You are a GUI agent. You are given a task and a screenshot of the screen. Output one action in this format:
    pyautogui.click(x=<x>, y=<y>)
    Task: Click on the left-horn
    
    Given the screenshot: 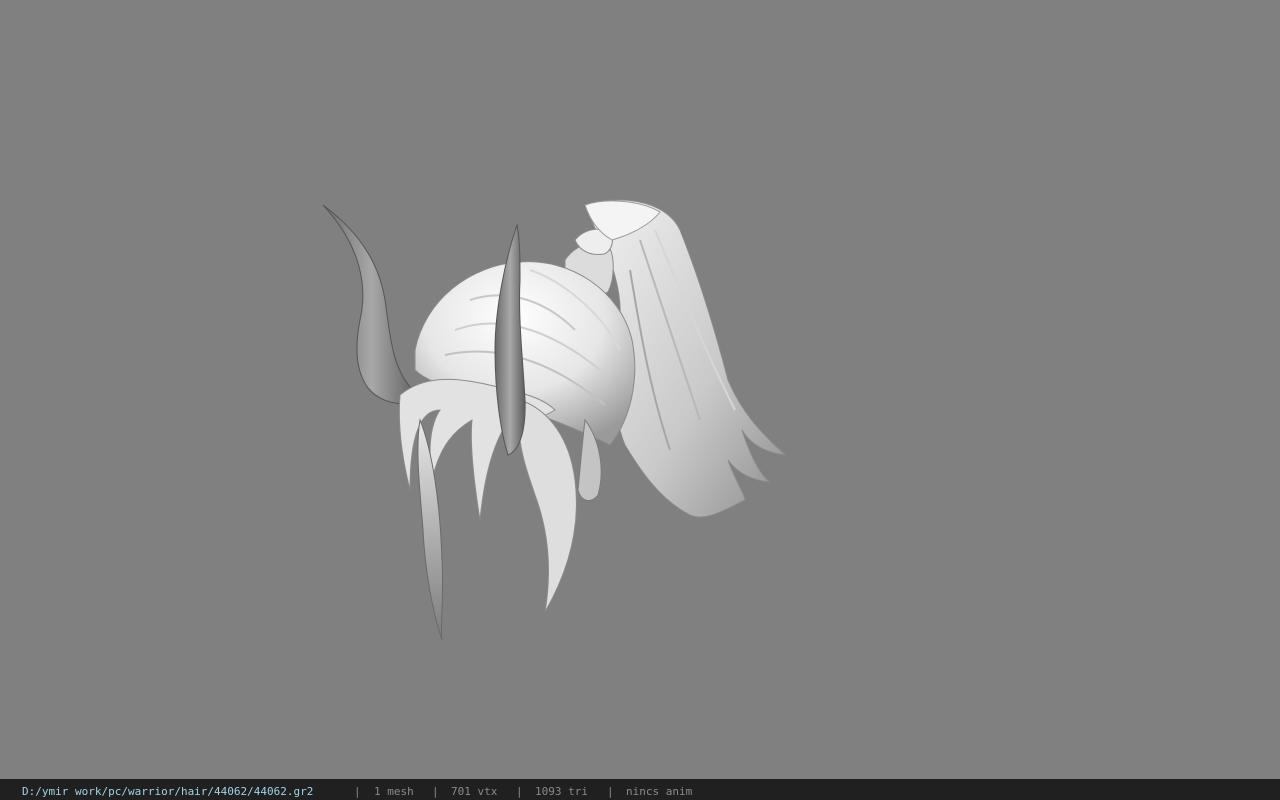 What is the action you would take?
    pyautogui.click(x=371, y=304)
    